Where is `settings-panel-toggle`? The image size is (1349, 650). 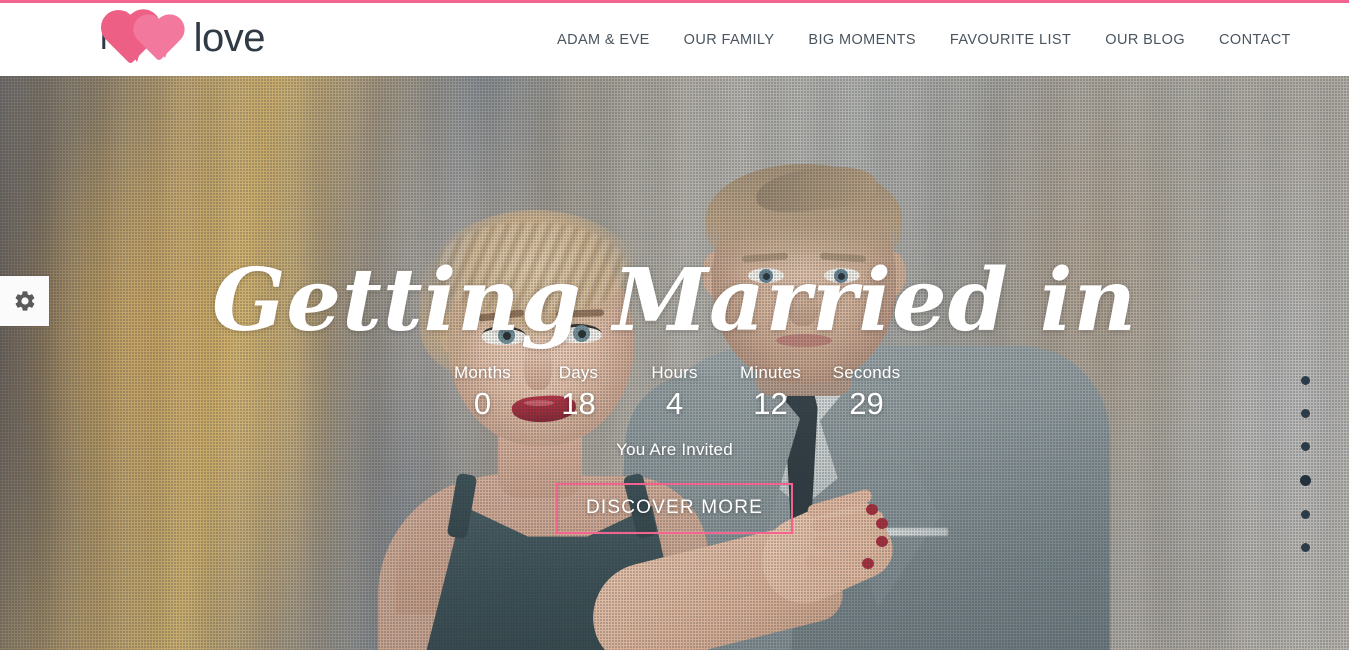 settings-panel-toggle is located at coordinates (24, 301).